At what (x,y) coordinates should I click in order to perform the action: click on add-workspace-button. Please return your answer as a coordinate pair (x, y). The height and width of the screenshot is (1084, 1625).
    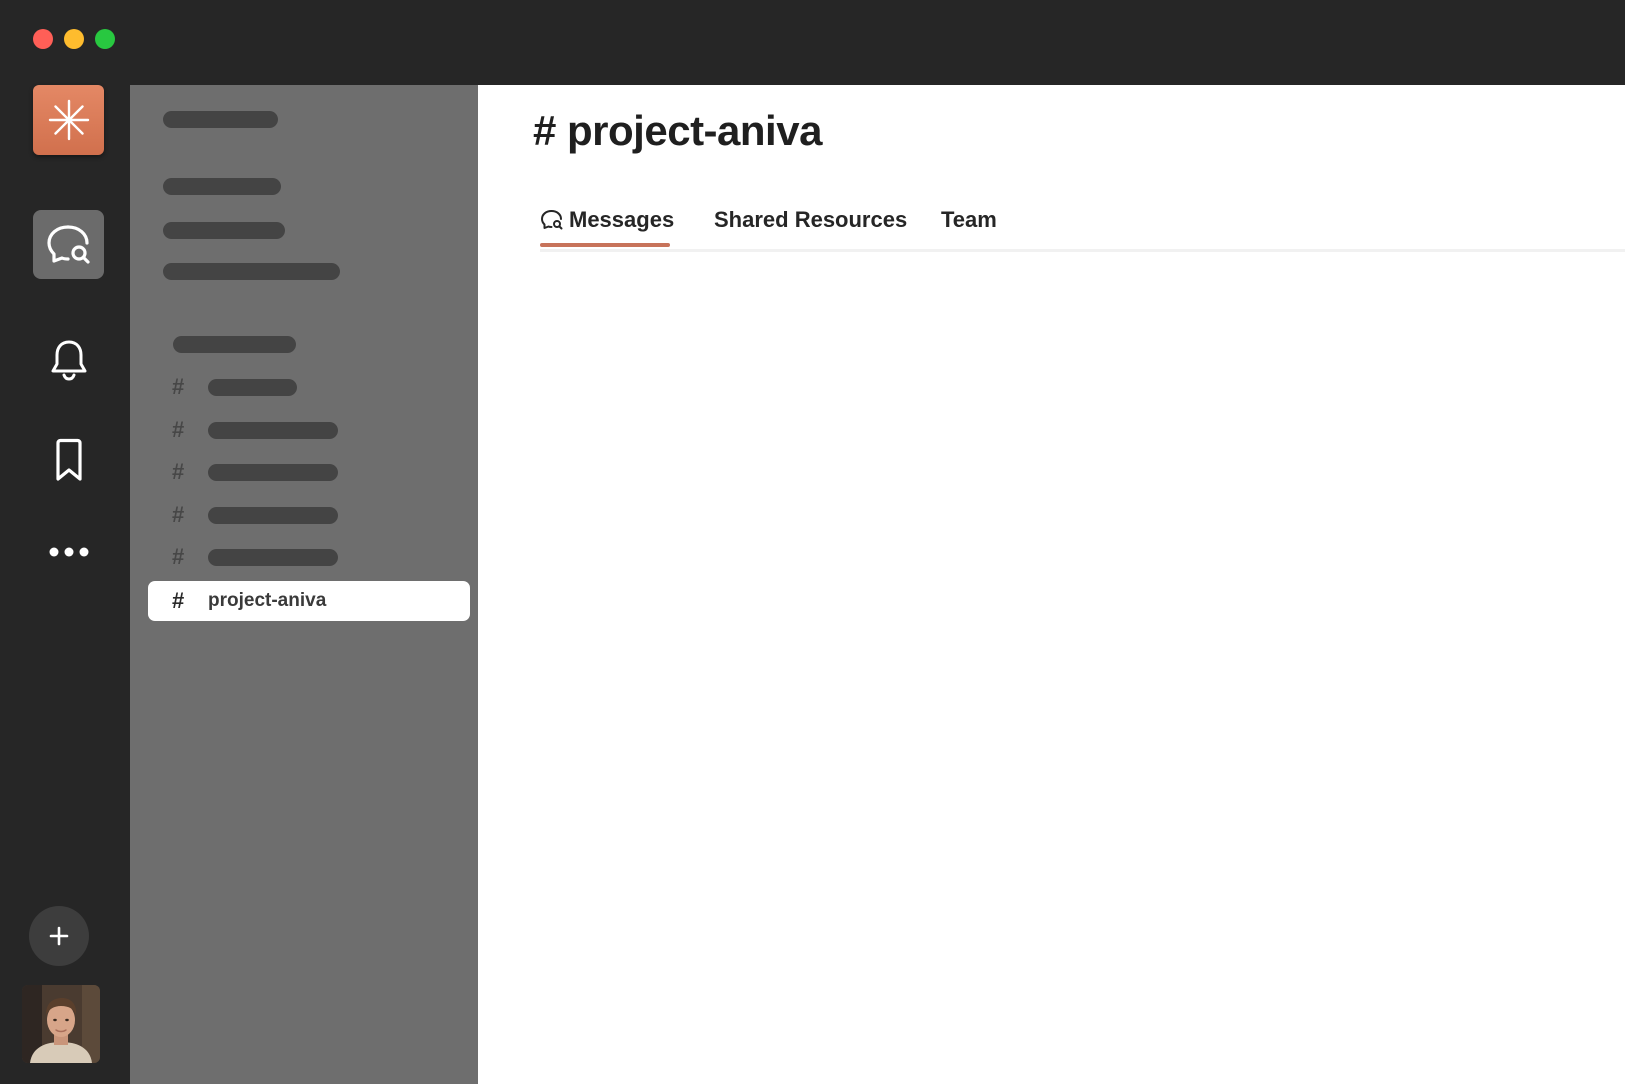
    Looking at the image, I should click on (59, 936).